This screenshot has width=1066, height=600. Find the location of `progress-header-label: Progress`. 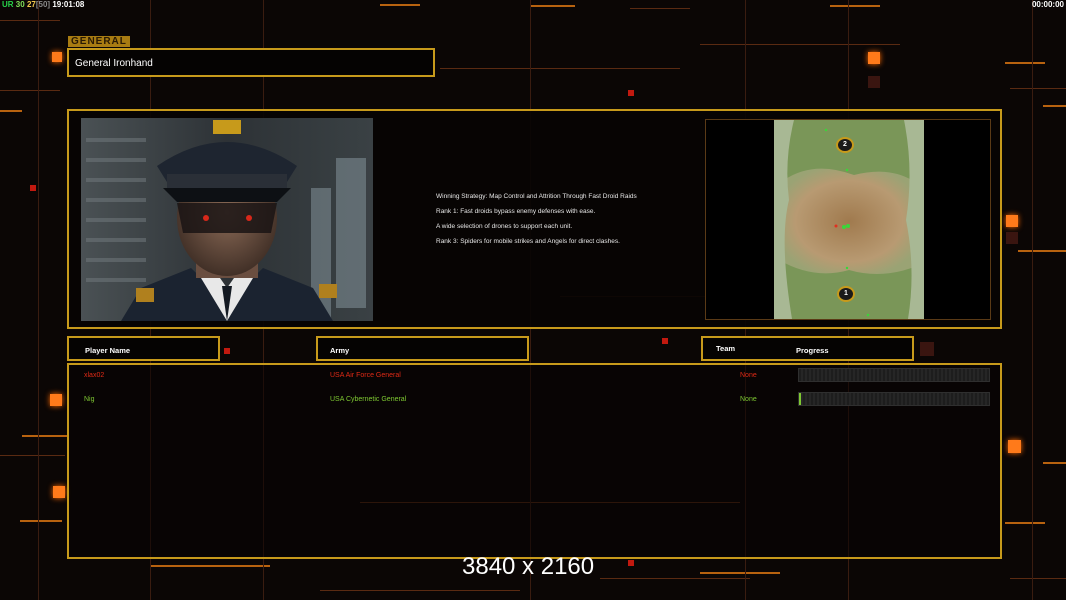

progress-header-label: Progress is located at coordinates (812, 350).